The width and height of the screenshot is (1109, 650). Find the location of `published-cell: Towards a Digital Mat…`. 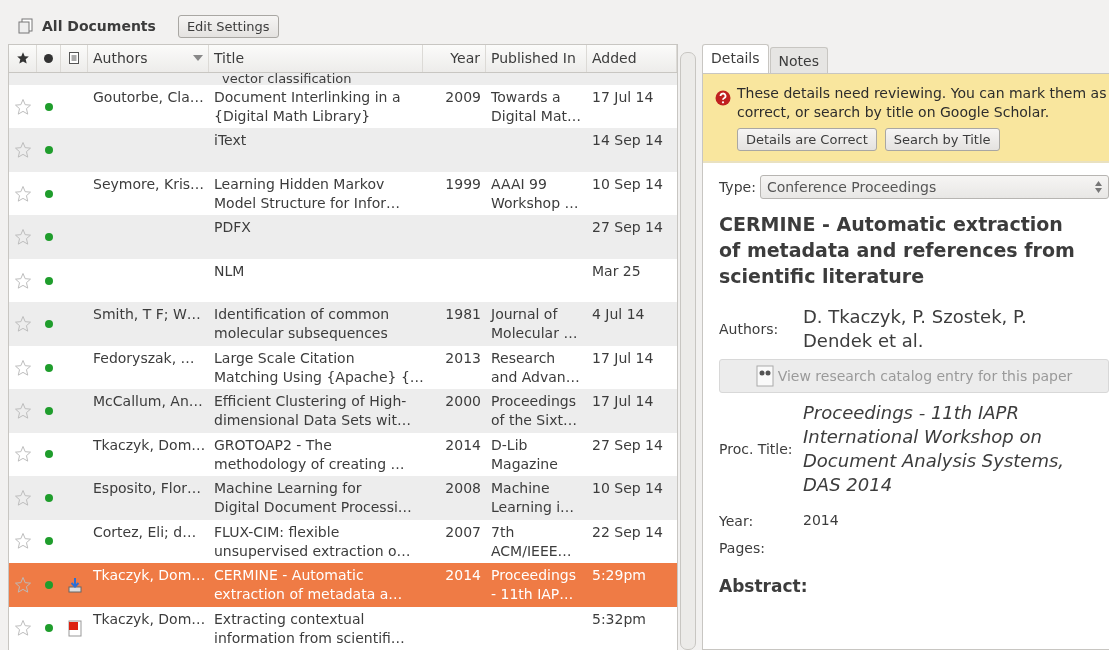

published-cell: Towards a Digital Mat… is located at coordinates (536, 107).